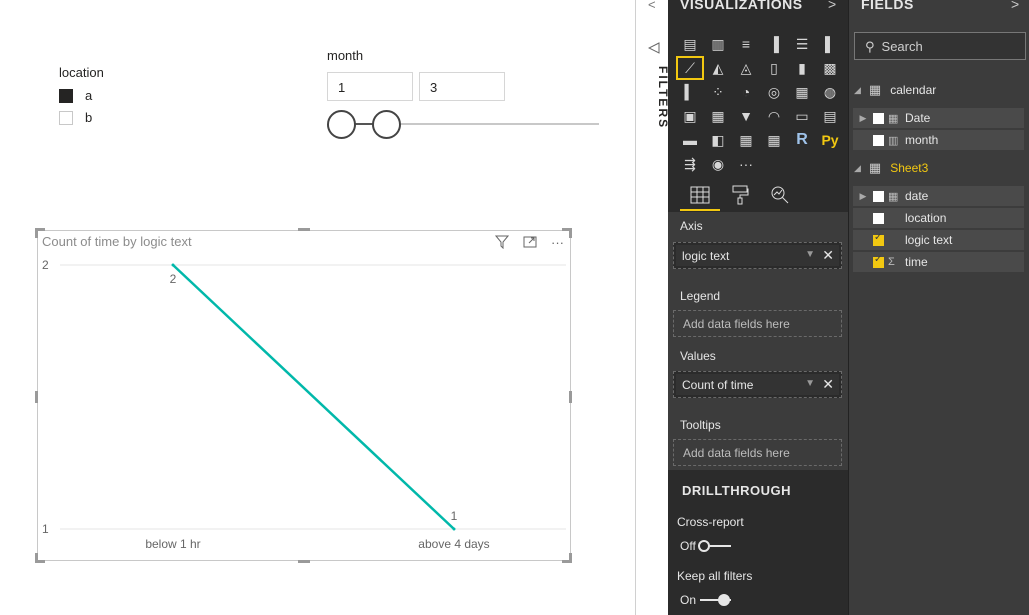 This screenshot has height=615, width=1029. I want to click on visual-type-icon: ◍, so click(830, 92).